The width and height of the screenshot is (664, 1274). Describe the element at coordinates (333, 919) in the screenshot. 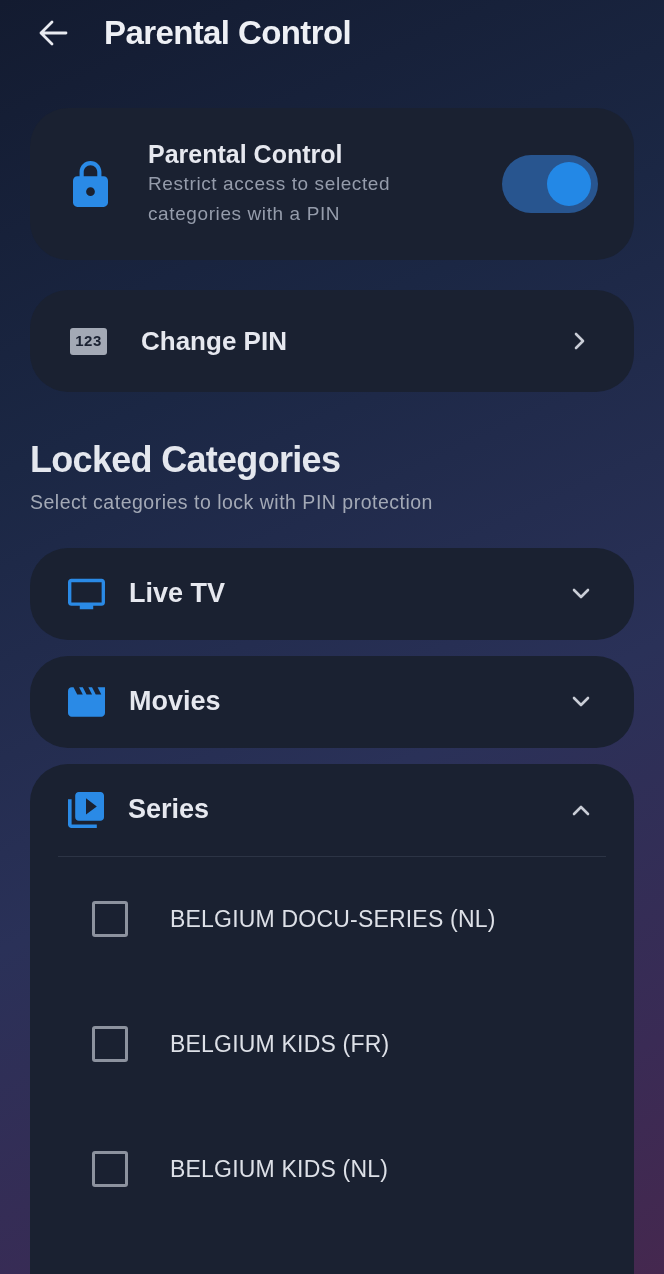

I see `category-option-label: BELGIUM DOCU-SERIES (NL)` at that location.